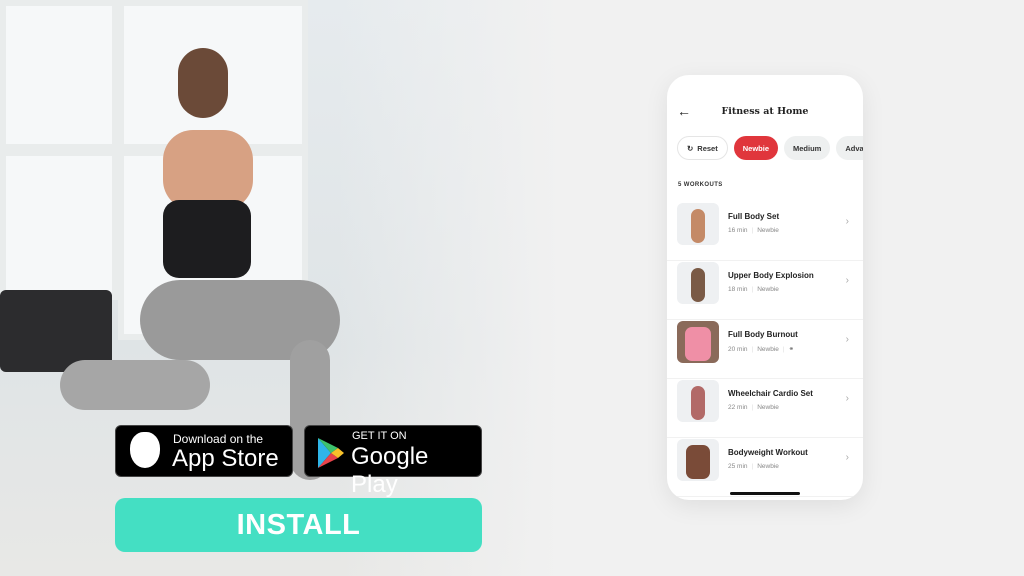  Describe the element at coordinates (755, 148) in the screenshot. I see `chip-newbie: Newbie` at that location.